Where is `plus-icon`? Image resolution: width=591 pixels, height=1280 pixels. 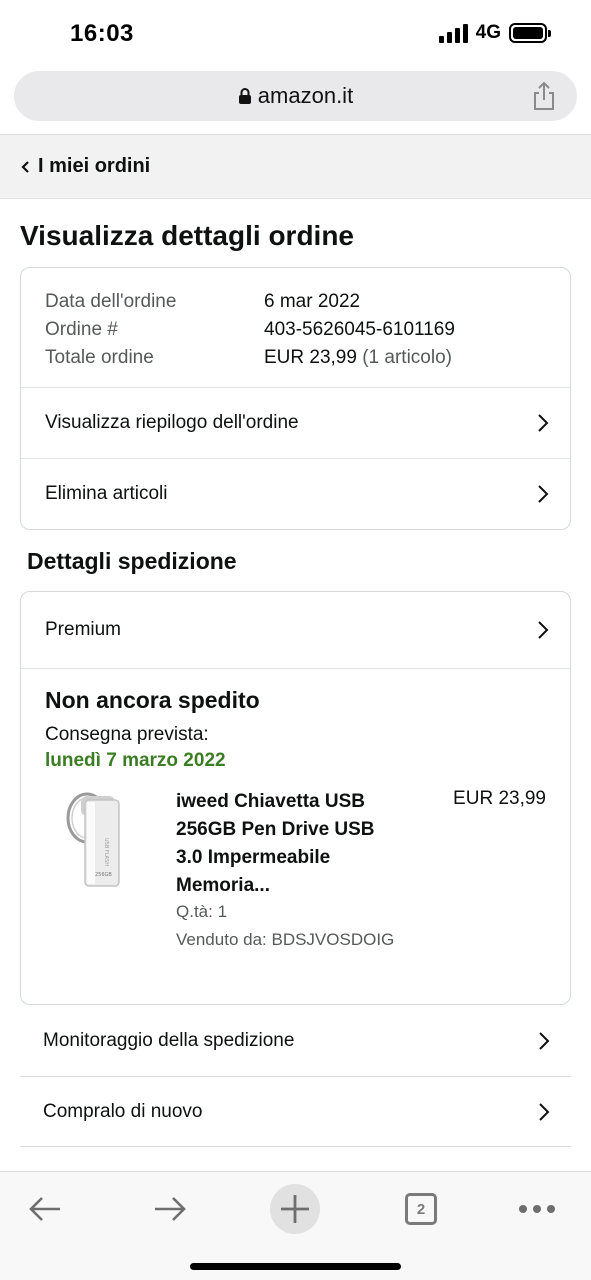 plus-icon is located at coordinates (295, 1209).